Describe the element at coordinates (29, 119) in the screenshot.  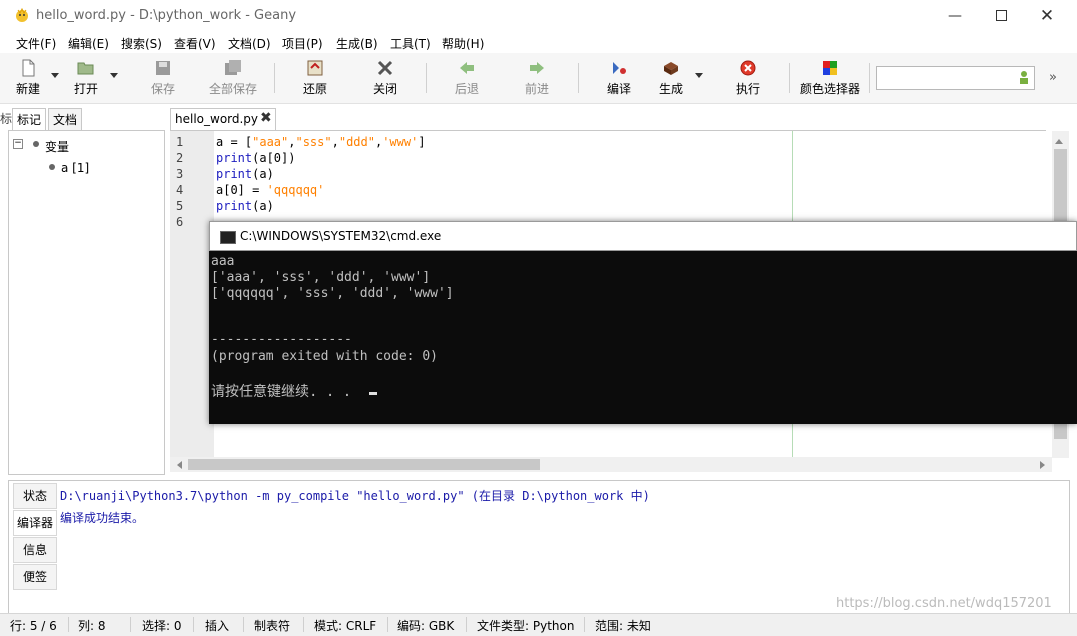
I see `tab-symbols: 标记` at that location.